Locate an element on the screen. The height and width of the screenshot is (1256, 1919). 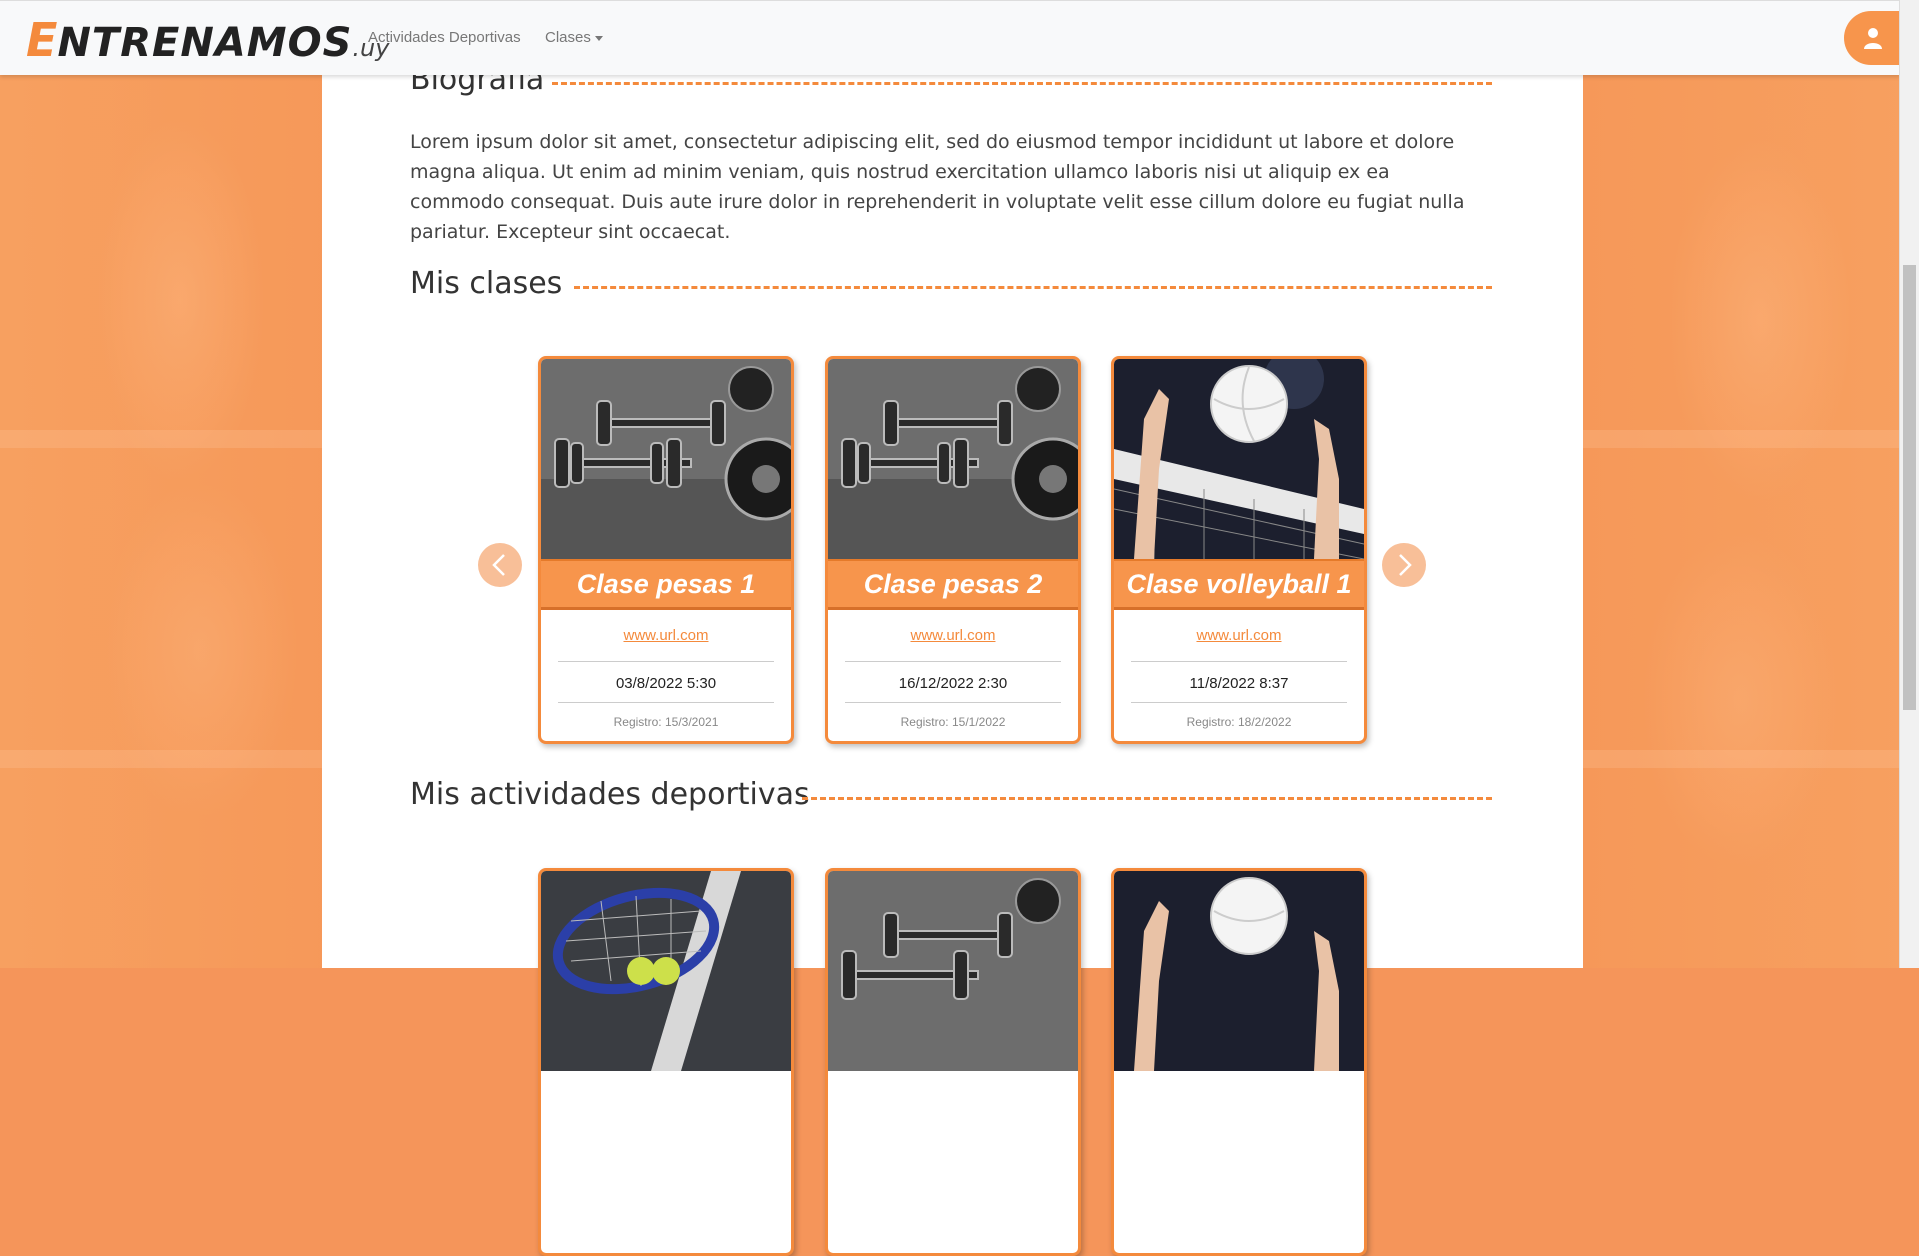
chevron-left-icon is located at coordinates (498, 565).